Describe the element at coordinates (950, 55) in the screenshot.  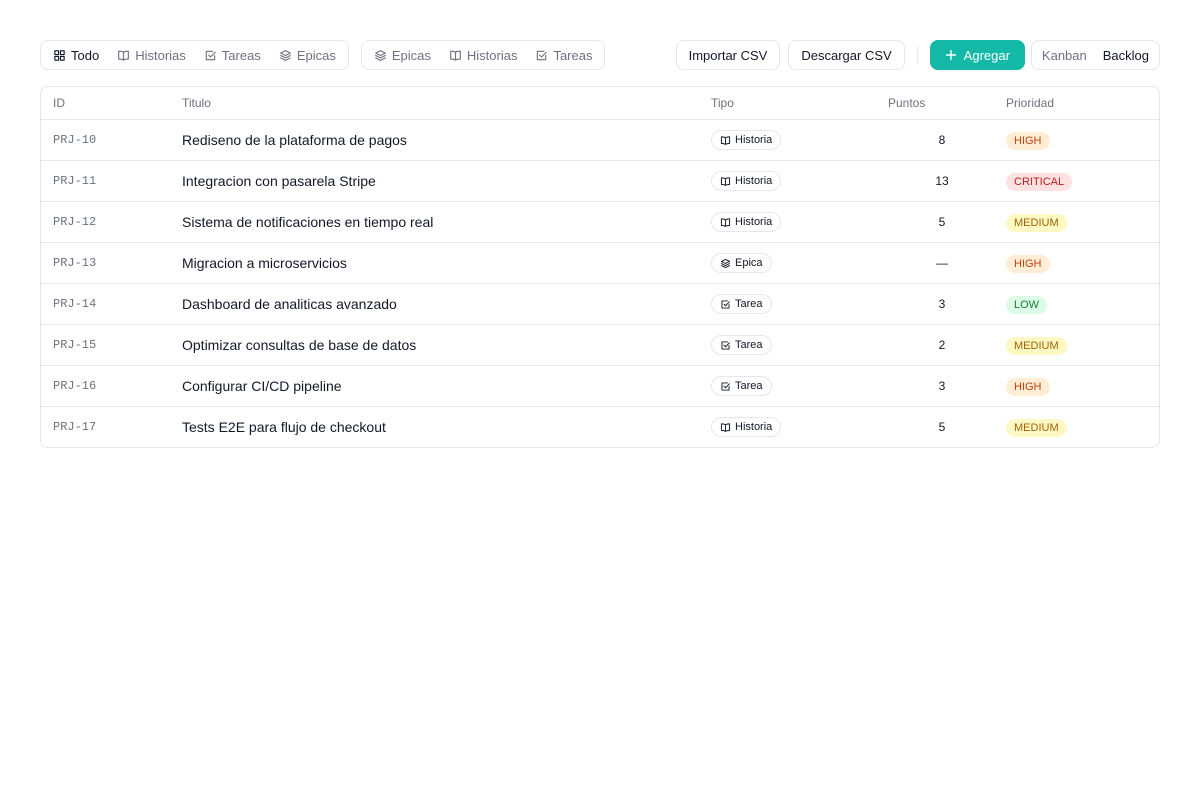
I see `plus-icon` at that location.